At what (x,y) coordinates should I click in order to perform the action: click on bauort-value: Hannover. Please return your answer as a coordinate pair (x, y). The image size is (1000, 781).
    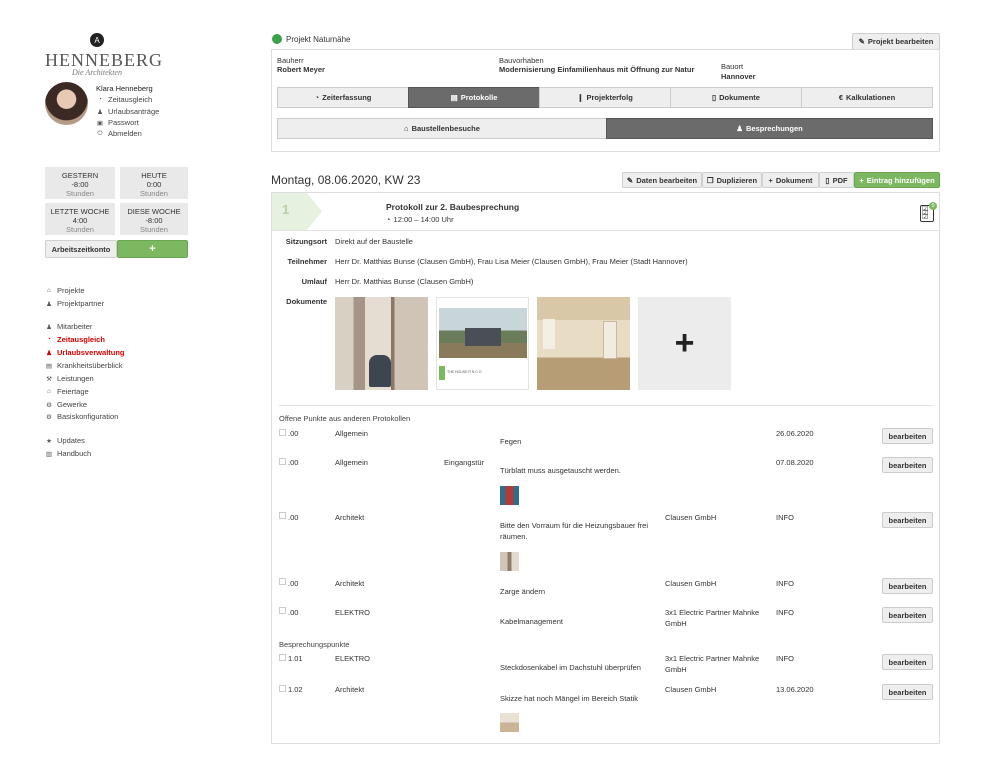
    Looking at the image, I should click on (738, 76).